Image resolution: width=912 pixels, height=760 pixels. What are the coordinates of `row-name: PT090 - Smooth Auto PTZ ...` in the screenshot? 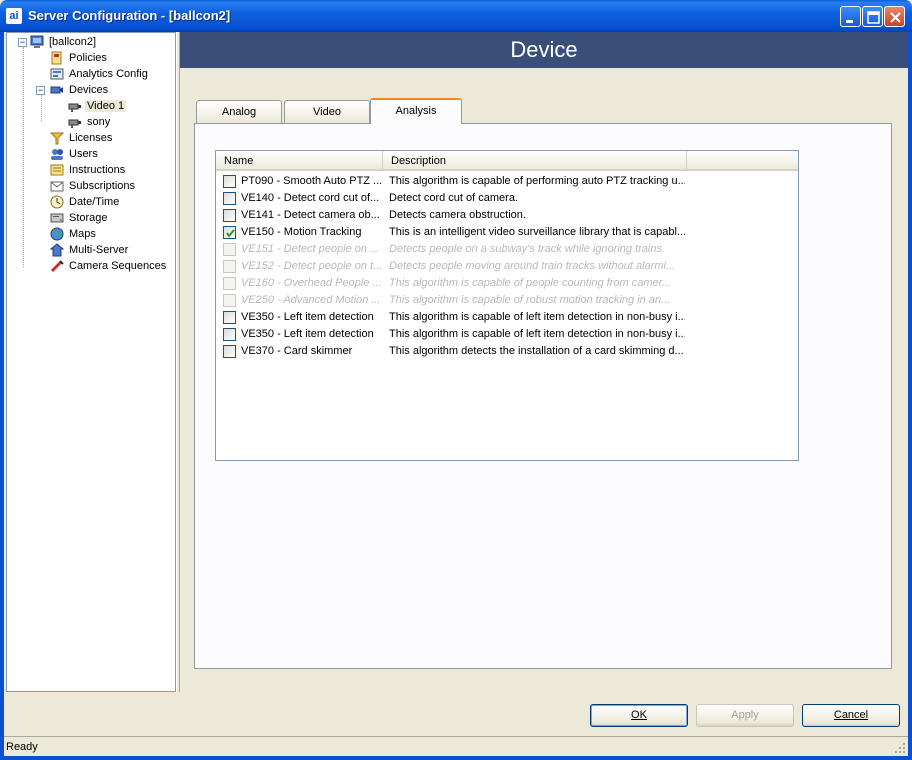 It's located at (312, 181).